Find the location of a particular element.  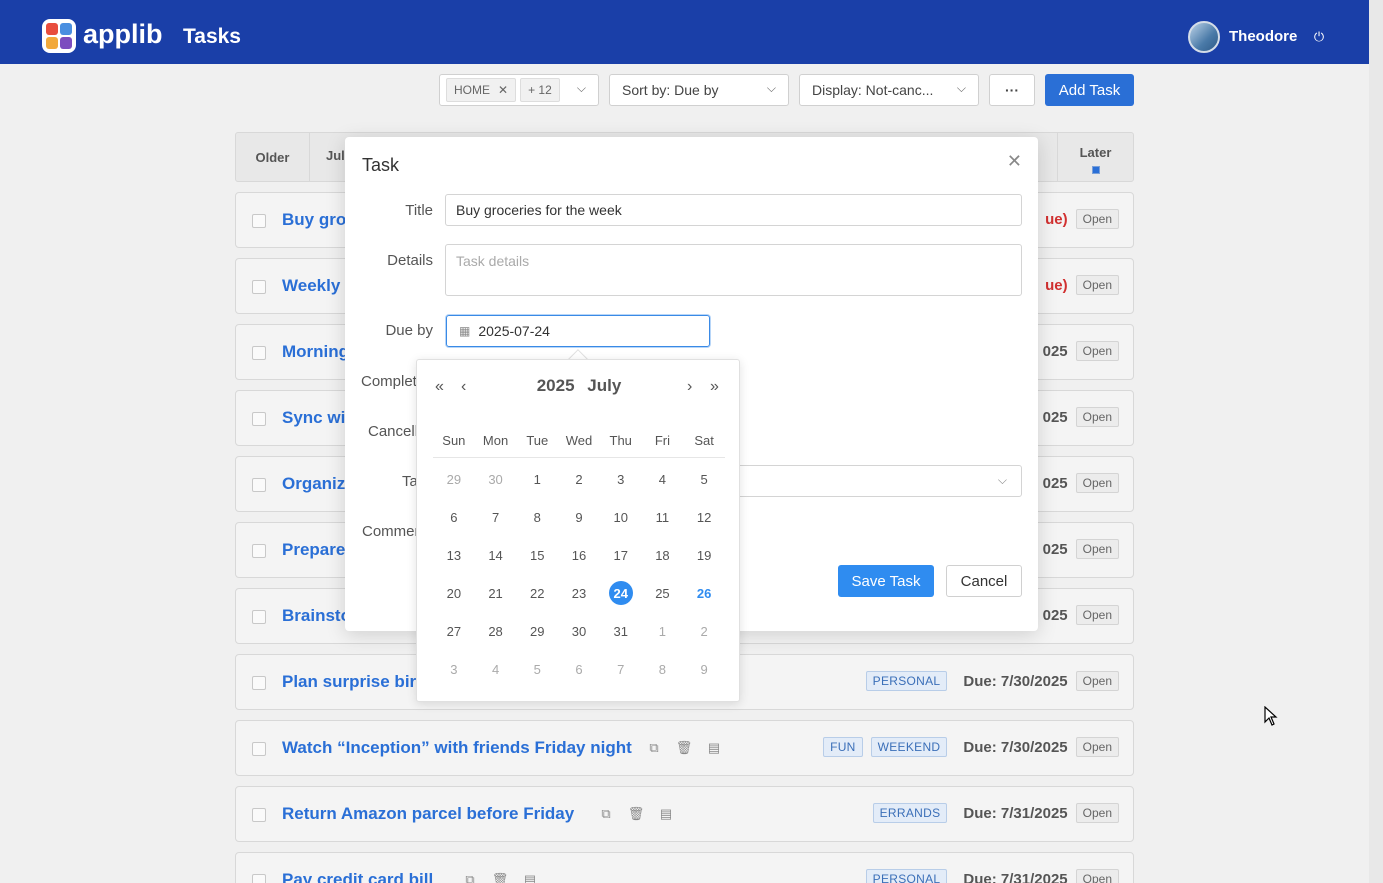

day-cell: 27 is located at coordinates (454, 631).